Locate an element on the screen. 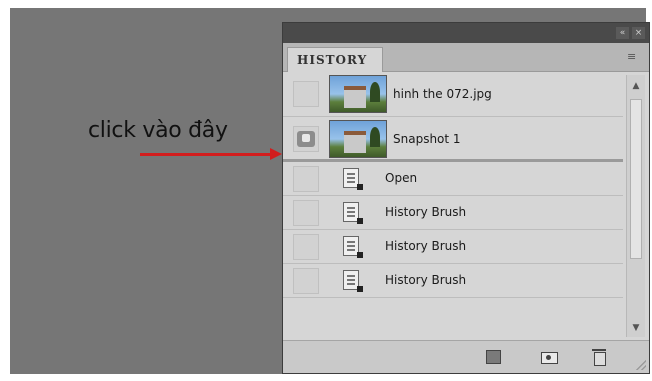 This screenshot has width=652, height=381. scroll-up-icon: ▲ is located at coordinates (636, 86).